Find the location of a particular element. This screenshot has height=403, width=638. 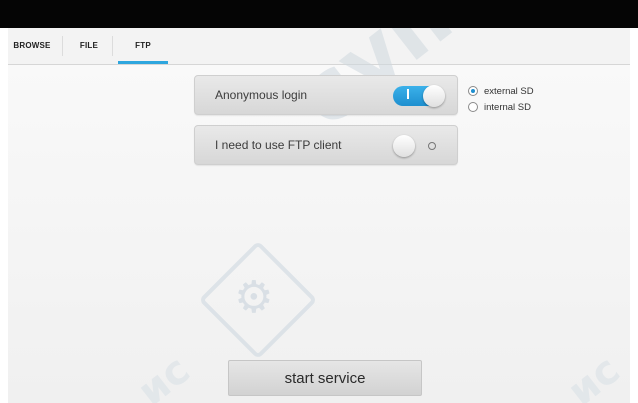

status-bar is located at coordinates (319, 14).